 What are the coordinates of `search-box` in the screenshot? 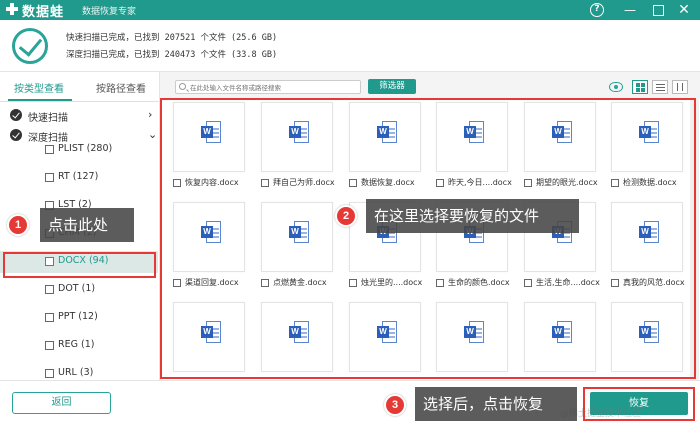 It's located at (268, 87).